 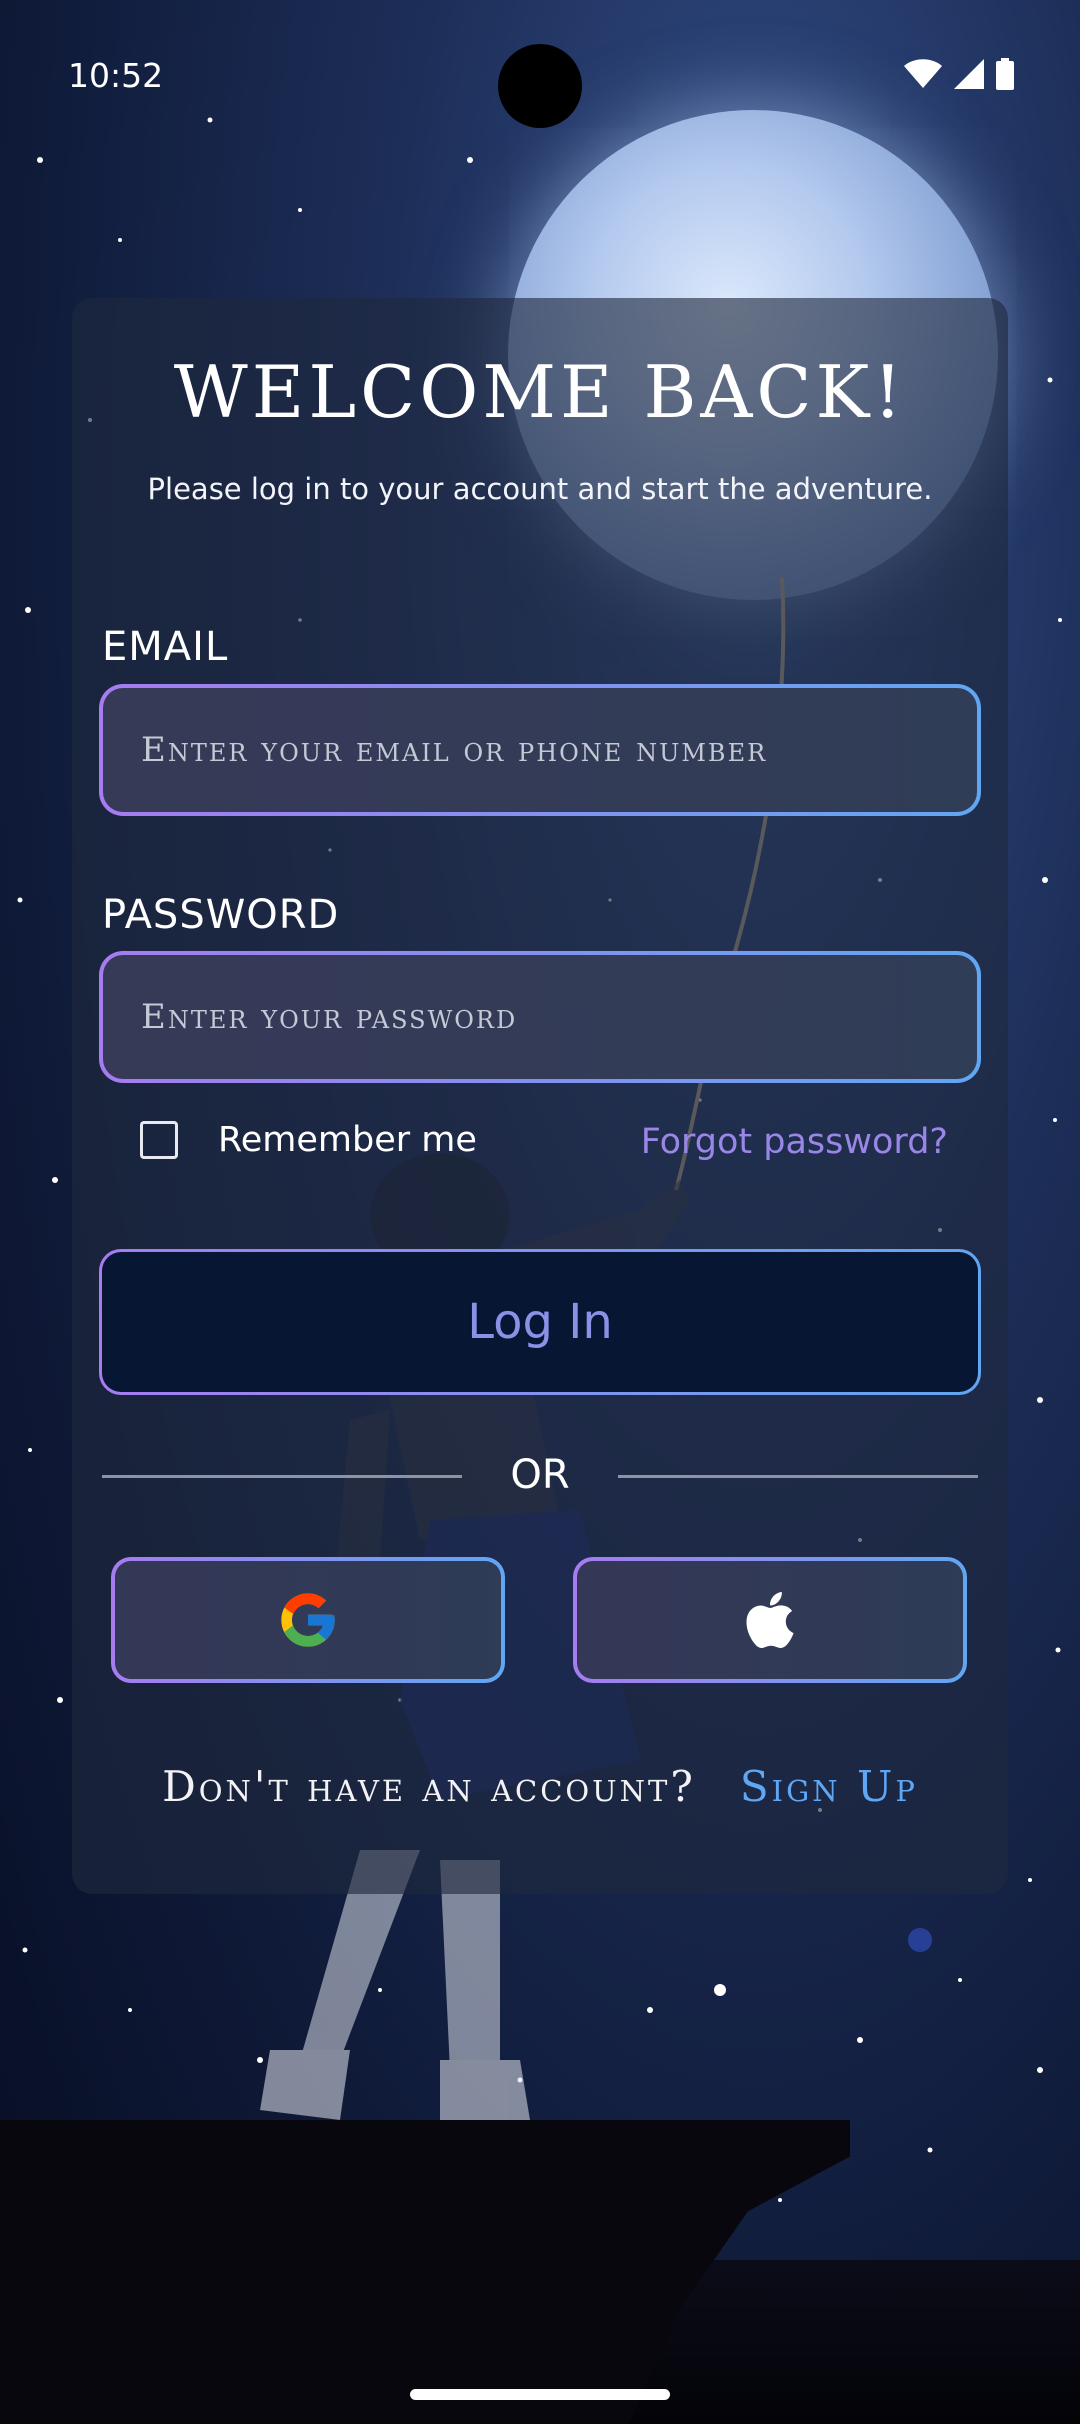 I want to click on apple-icon, so click(x=770, y=1620).